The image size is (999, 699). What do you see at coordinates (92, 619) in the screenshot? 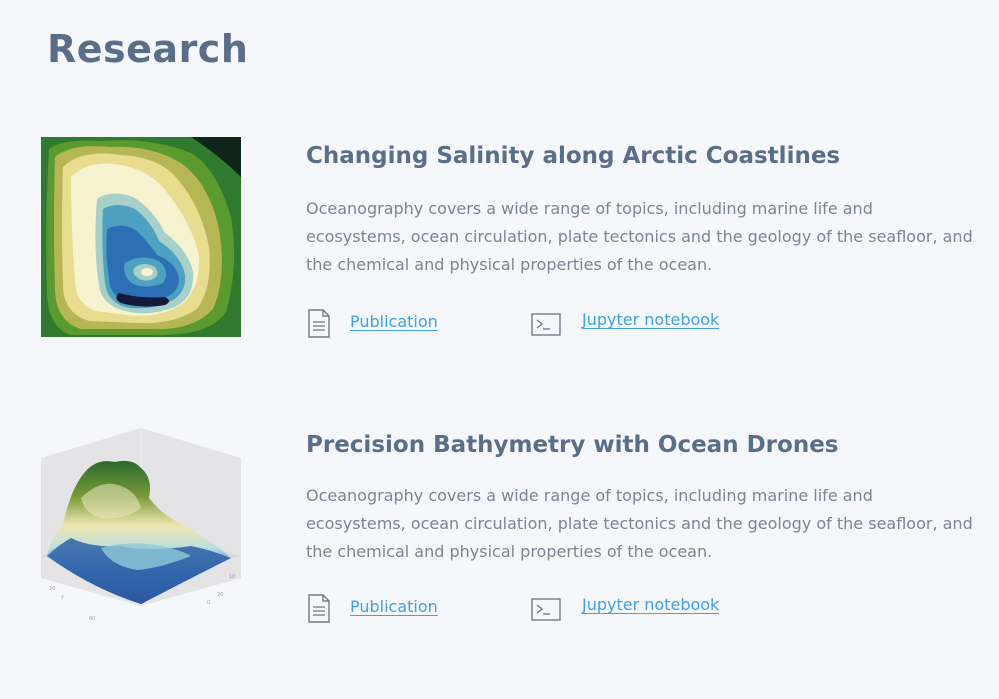
I see `svg-text: 60` at bounding box center [92, 619].